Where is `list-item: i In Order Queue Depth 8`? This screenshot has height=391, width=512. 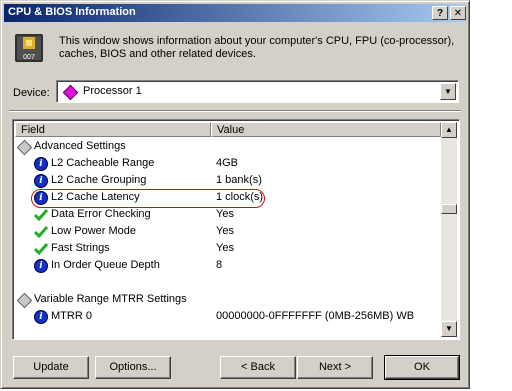 list-item: i In Order Queue Depth 8 is located at coordinates (228, 265).